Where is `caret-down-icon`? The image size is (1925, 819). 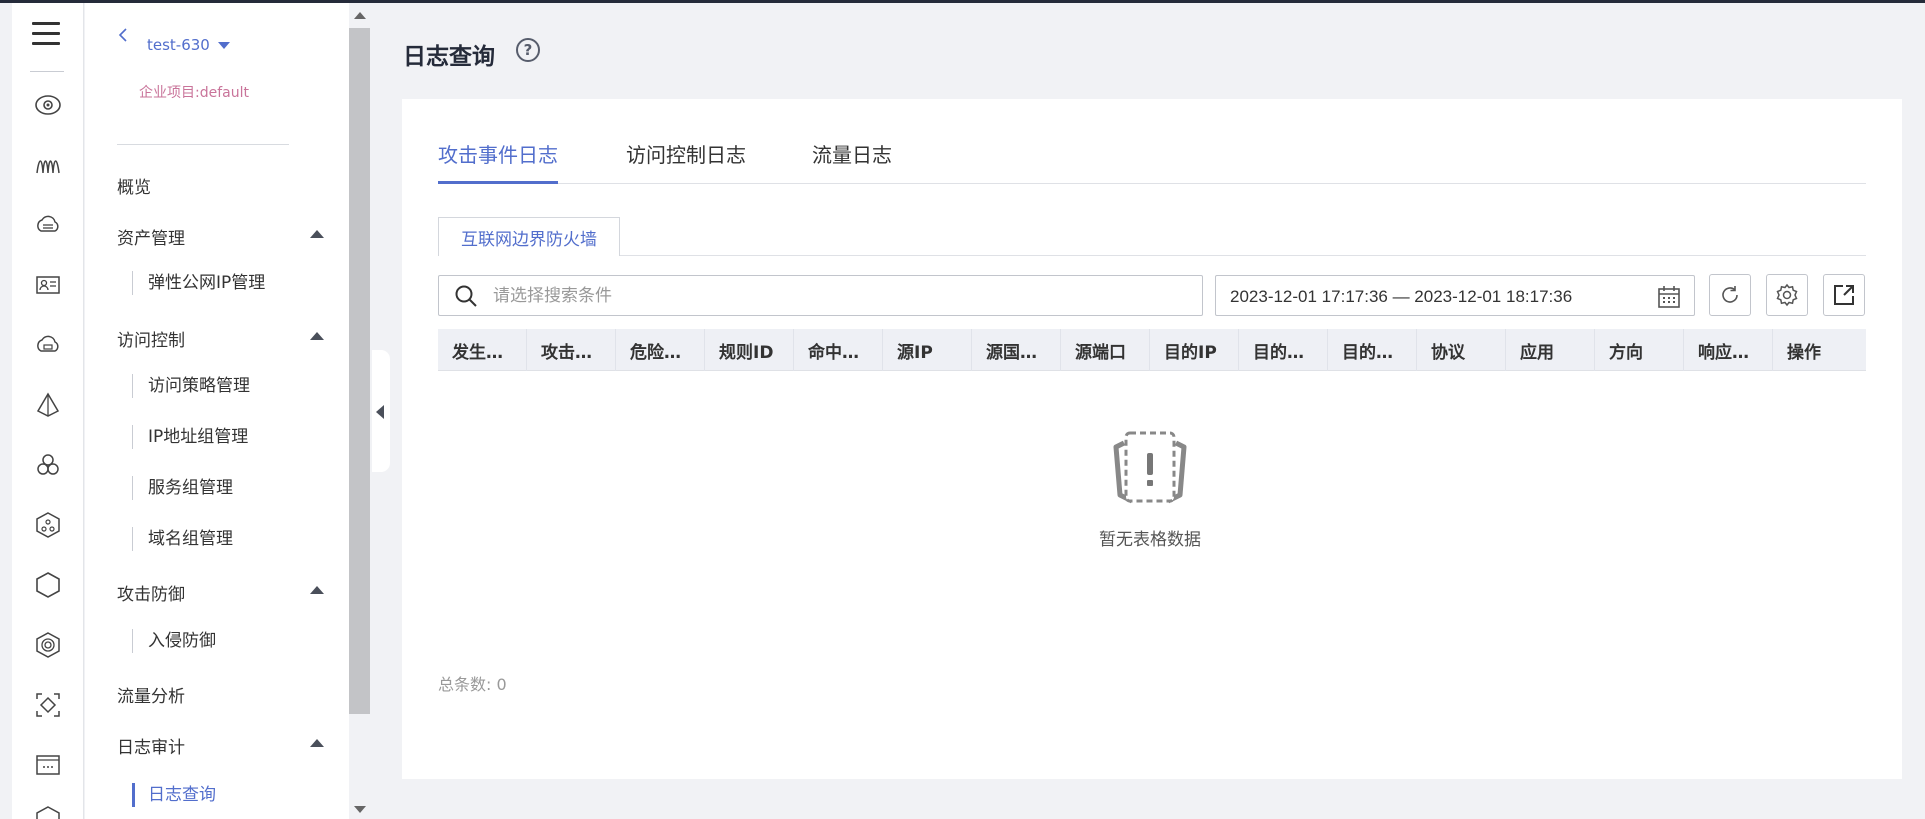 caret-down-icon is located at coordinates (223, 45).